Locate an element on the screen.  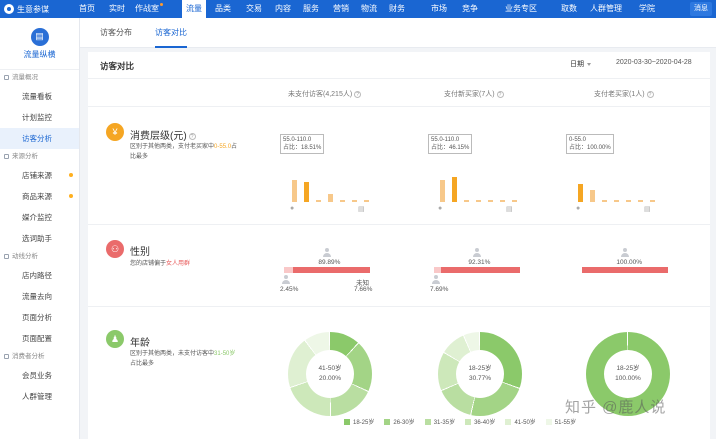
legend-item: 36-40岁 is located at coordinates (480, 421).